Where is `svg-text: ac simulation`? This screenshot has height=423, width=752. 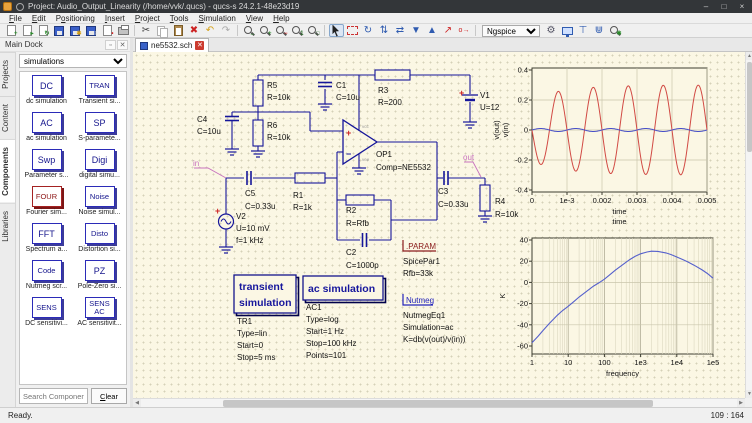 svg-text: ac simulation is located at coordinates (341, 289).